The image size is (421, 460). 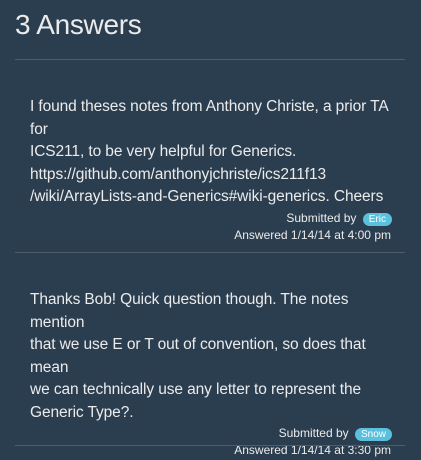 What do you see at coordinates (373, 434) in the screenshot?
I see `author-badge: Snow` at bounding box center [373, 434].